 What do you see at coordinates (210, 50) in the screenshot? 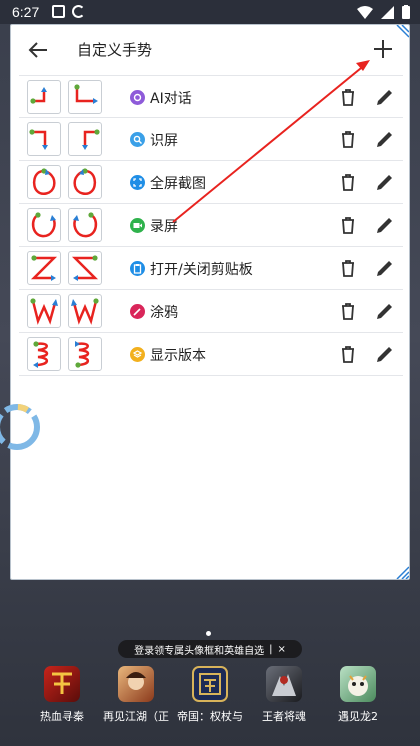
I see `panel-header: 自定义手势` at bounding box center [210, 50].